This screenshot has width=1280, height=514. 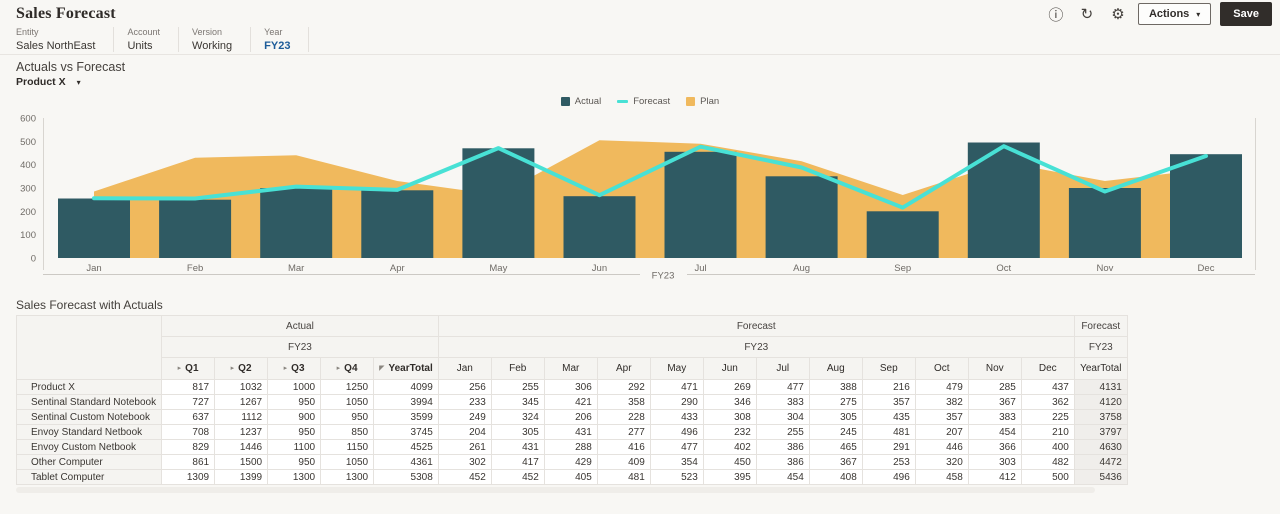 I want to click on data-cell: 269, so click(x=729, y=387).